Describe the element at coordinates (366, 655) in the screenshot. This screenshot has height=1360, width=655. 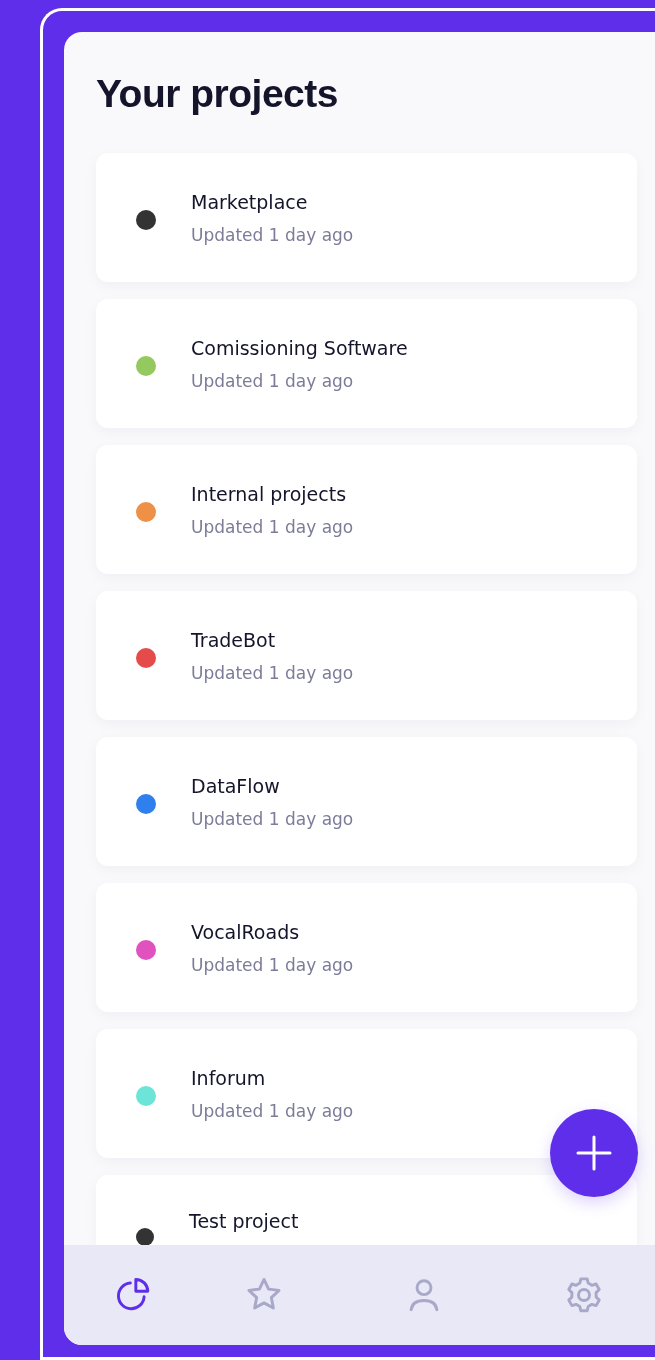
I see `project-card: TradeBot Updated 1 day ago` at that location.